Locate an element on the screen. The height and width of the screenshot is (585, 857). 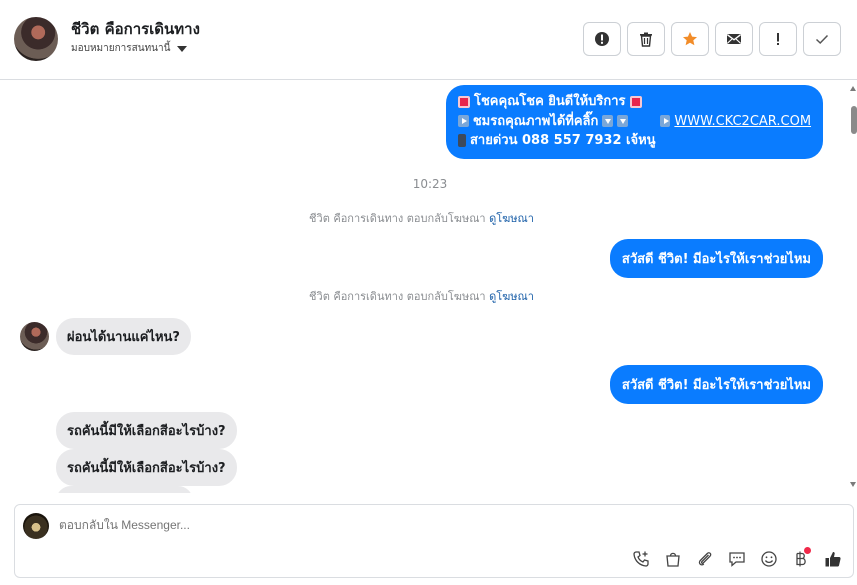
assign-conversation-label: มอบหมายการสนทนานี้ is located at coordinates (121, 48).